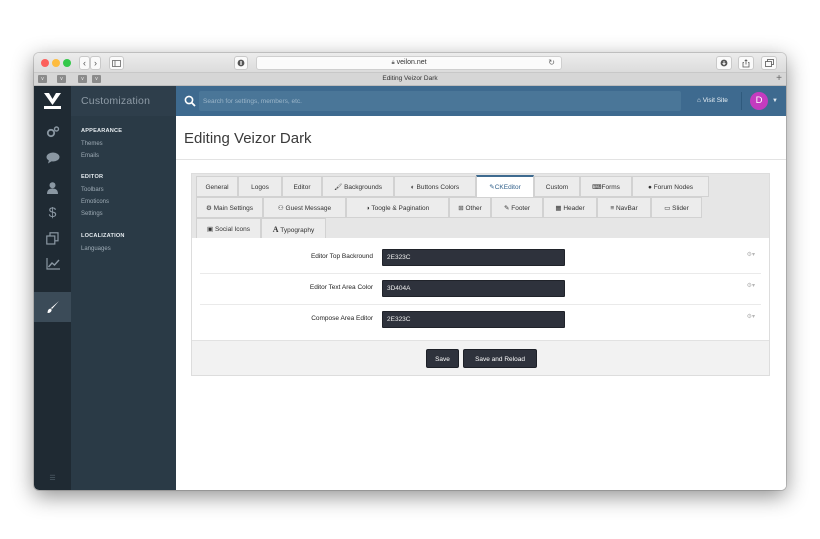  What do you see at coordinates (92, 144) in the screenshot?
I see `subnav-item-themes: Themes` at bounding box center [92, 144].